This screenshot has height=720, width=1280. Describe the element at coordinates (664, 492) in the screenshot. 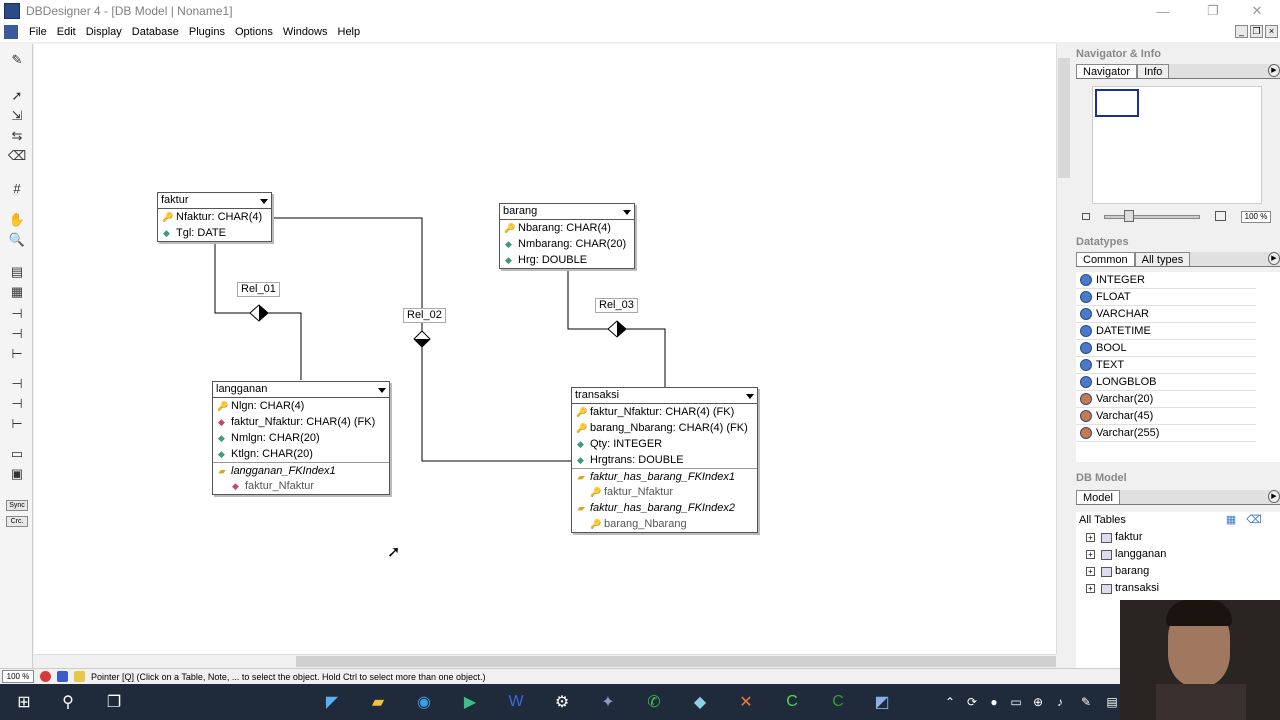

I see `index-field-row: 🔑 faktur_Nfaktur` at that location.